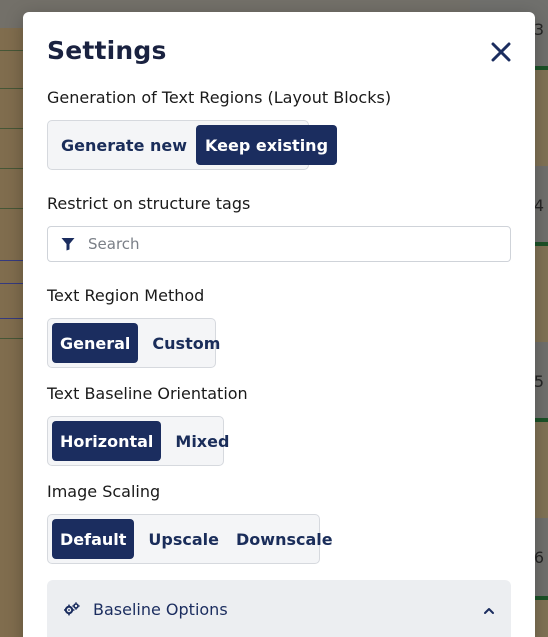 This screenshot has width=548, height=637. I want to click on image-scaling-label: Image Scaling, so click(104, 491).